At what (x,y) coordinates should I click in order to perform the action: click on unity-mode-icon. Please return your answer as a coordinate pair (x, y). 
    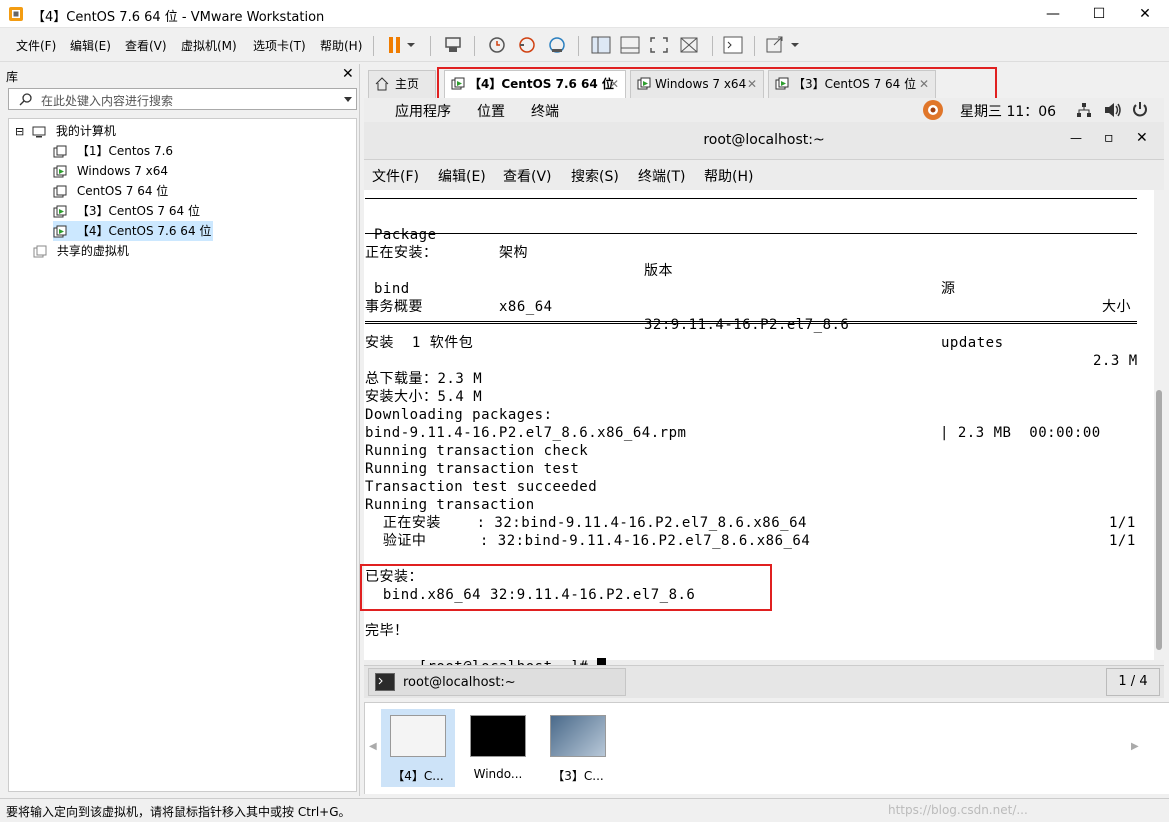
    Looking at the image, I should click on (689, 45).